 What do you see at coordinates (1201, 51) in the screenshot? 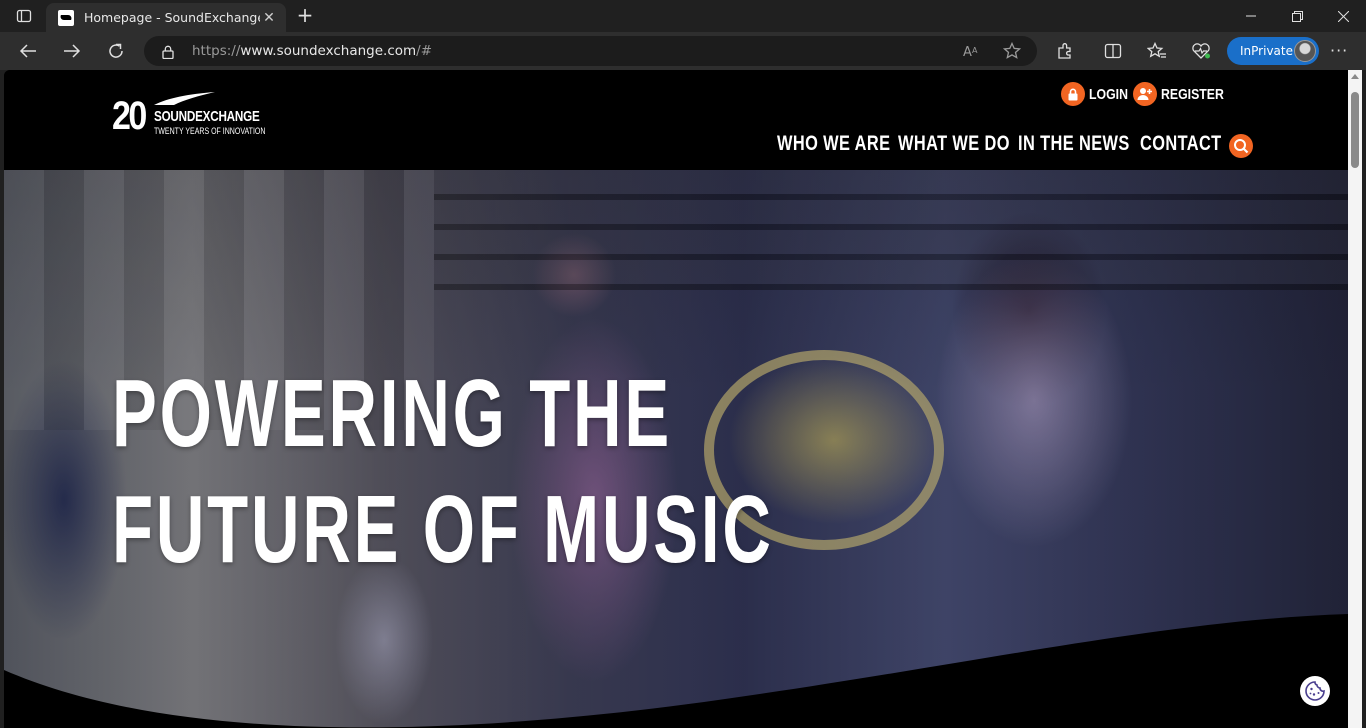
I see `browser-essentials-icon` at bounding box center [1201, 51].